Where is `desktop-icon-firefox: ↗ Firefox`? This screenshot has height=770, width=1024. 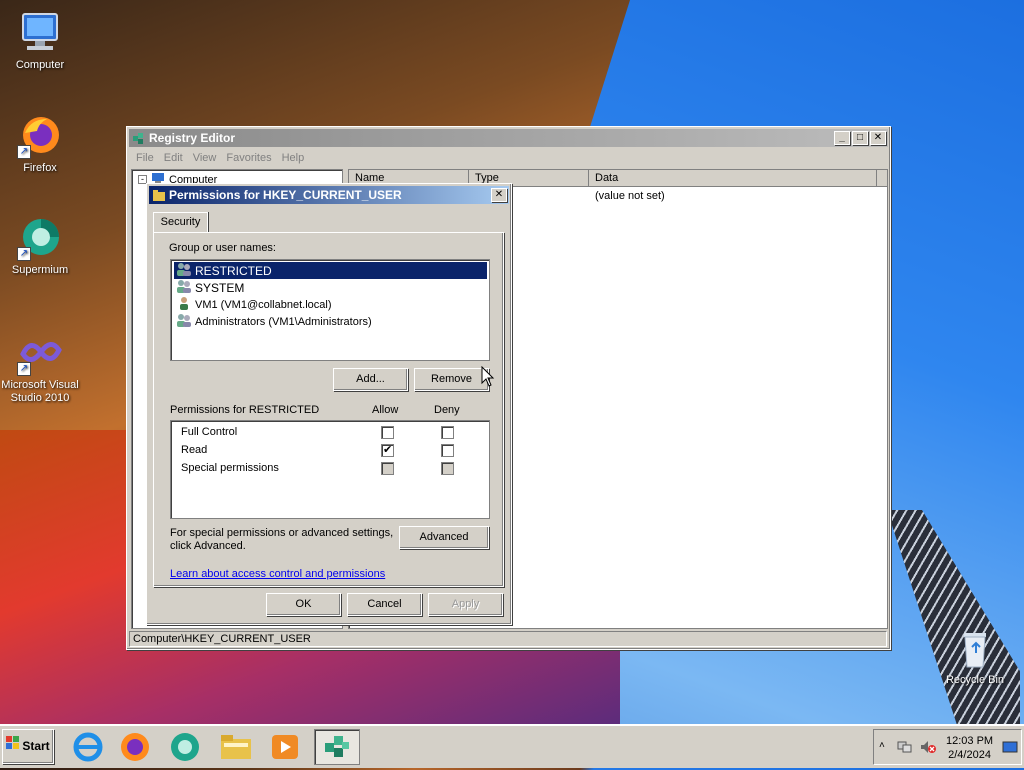 desktop-icon-firefox: ↗ Firefox is located at coordinates (40, 144).